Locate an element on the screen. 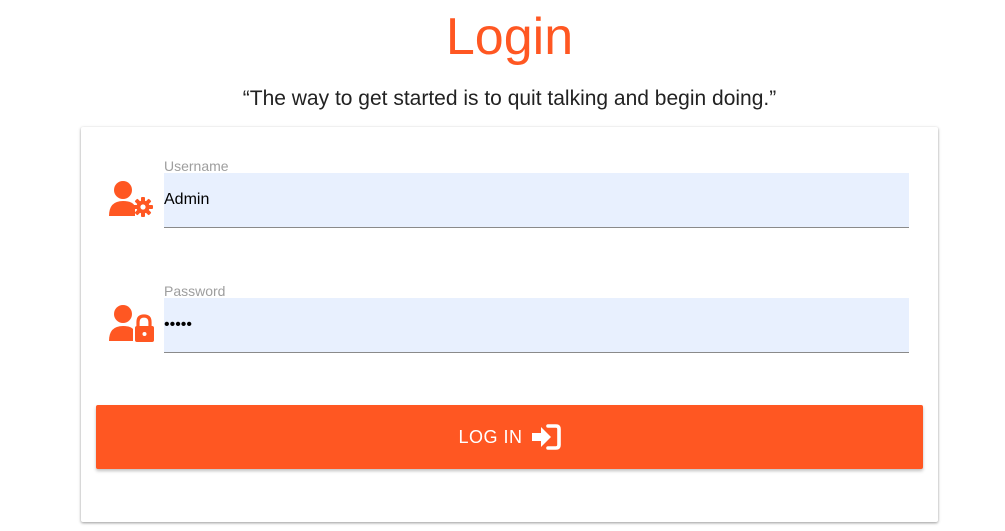  username-label: Username is located at coordinates (196, 166).